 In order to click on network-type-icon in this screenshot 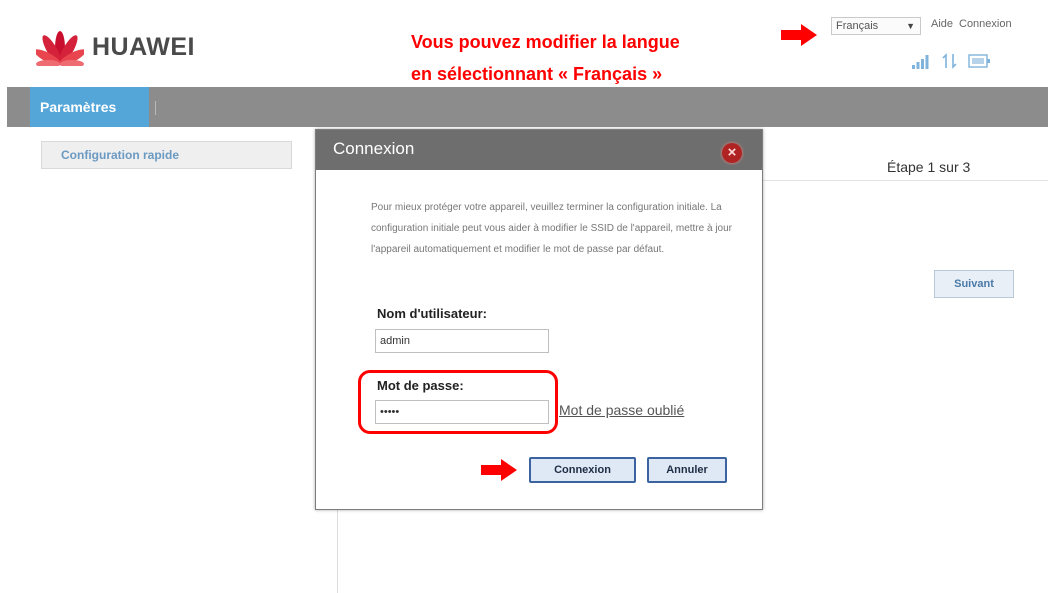, I will do `click(979, 61)`.